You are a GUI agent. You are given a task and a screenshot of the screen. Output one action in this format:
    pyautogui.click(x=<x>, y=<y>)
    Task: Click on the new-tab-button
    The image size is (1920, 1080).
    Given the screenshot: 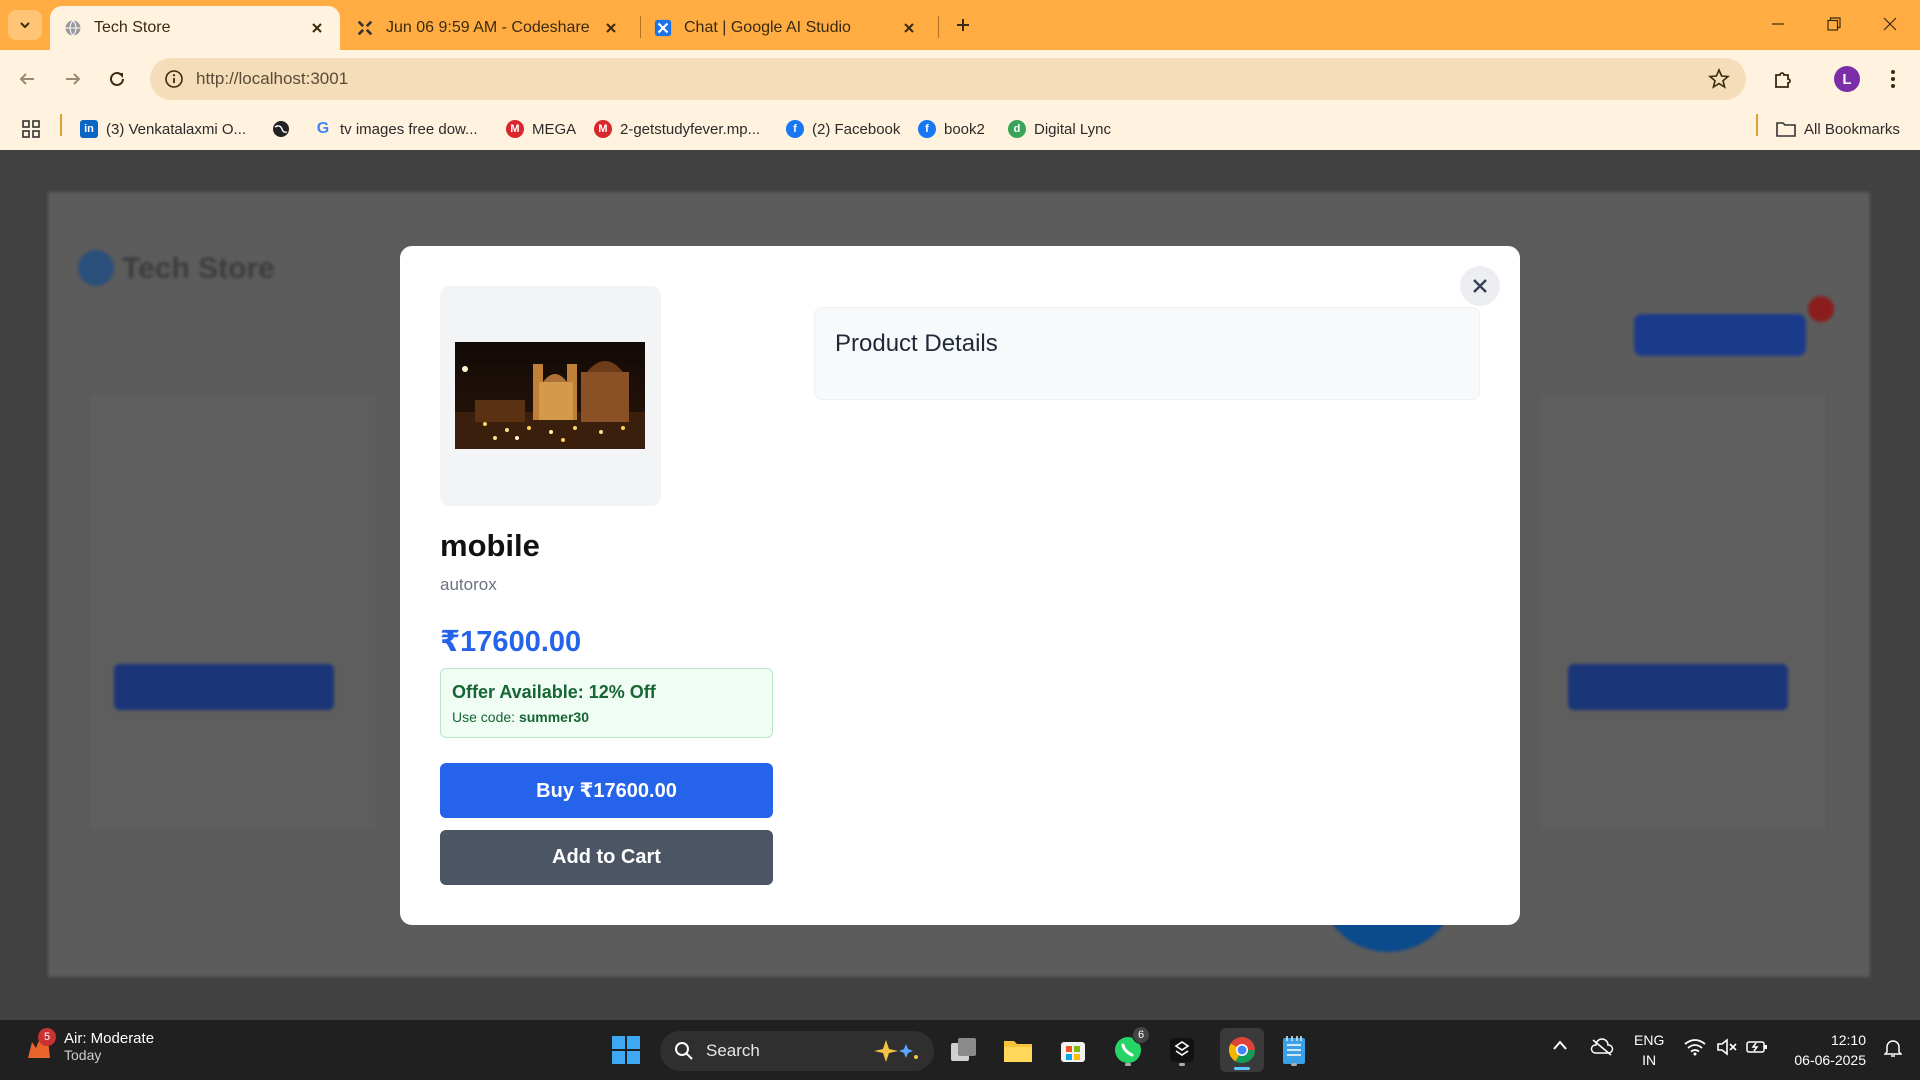 What is the action you would take?
    pyautogui.click(x=963, y=25)
    